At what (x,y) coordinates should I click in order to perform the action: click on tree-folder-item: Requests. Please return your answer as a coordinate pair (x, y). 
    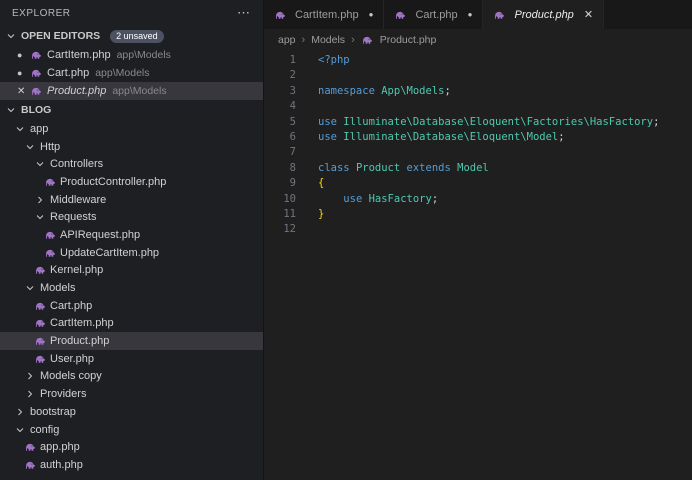
    Looking at the image, I should click on (131, 217).